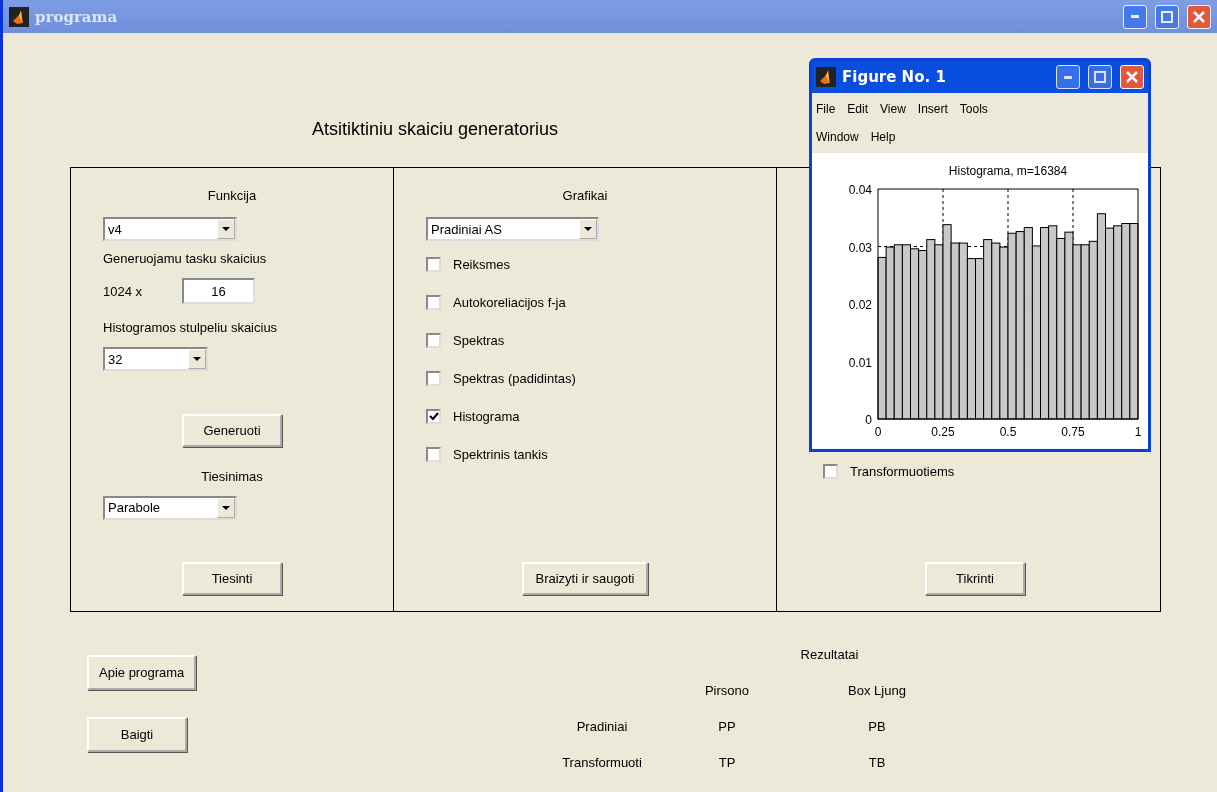 The height and width of the screenshot is (792, 1217). I want to click on menu-item: Insert, so click(932, 109).